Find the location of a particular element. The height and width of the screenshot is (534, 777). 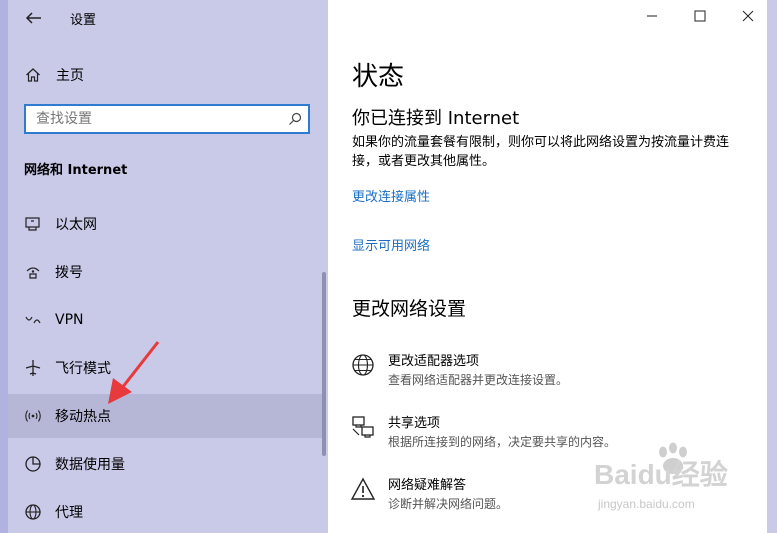

maximize-icon is located at coordinates (700, 16).